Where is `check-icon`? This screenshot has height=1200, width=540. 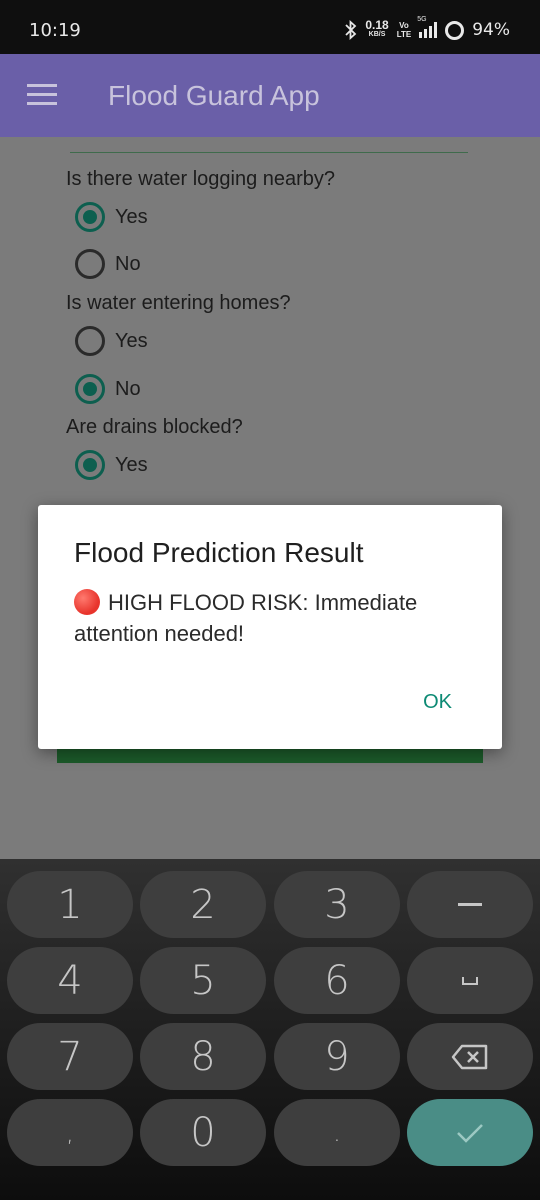 check-icon is located at coordinates (470, 1133).